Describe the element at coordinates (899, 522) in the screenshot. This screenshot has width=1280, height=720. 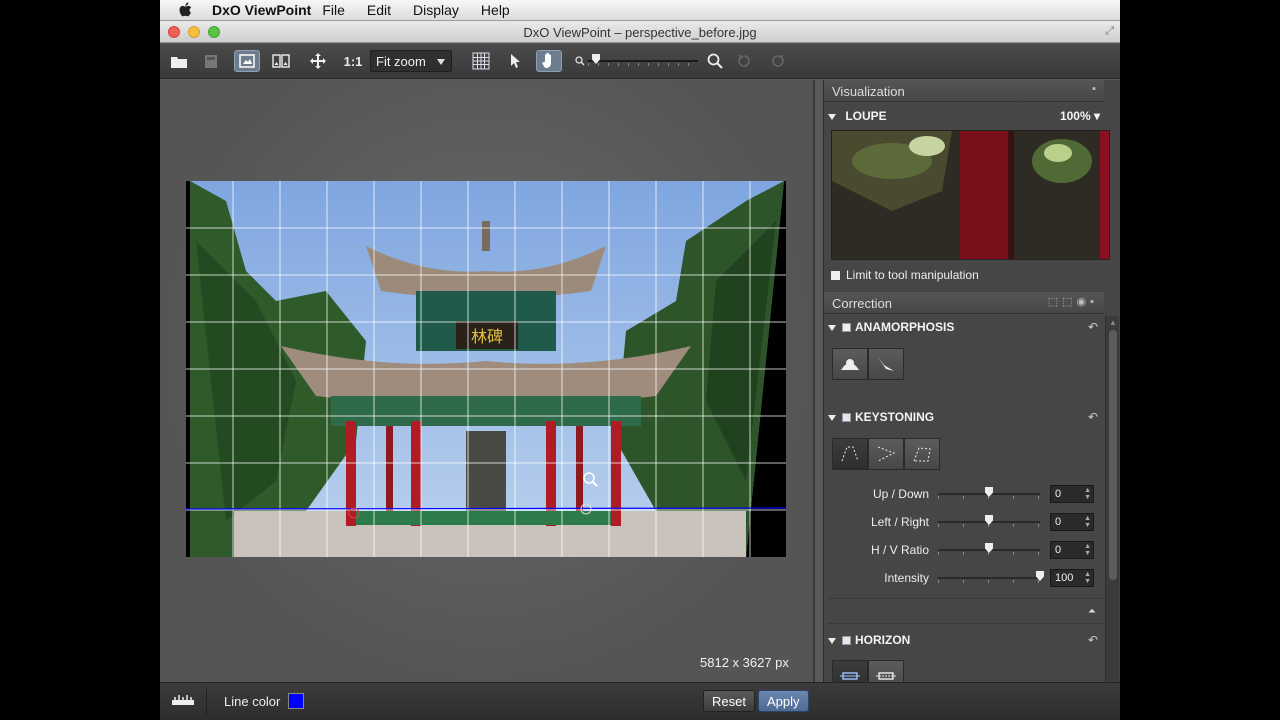
I see `slider-label: Left / Right` at that location.